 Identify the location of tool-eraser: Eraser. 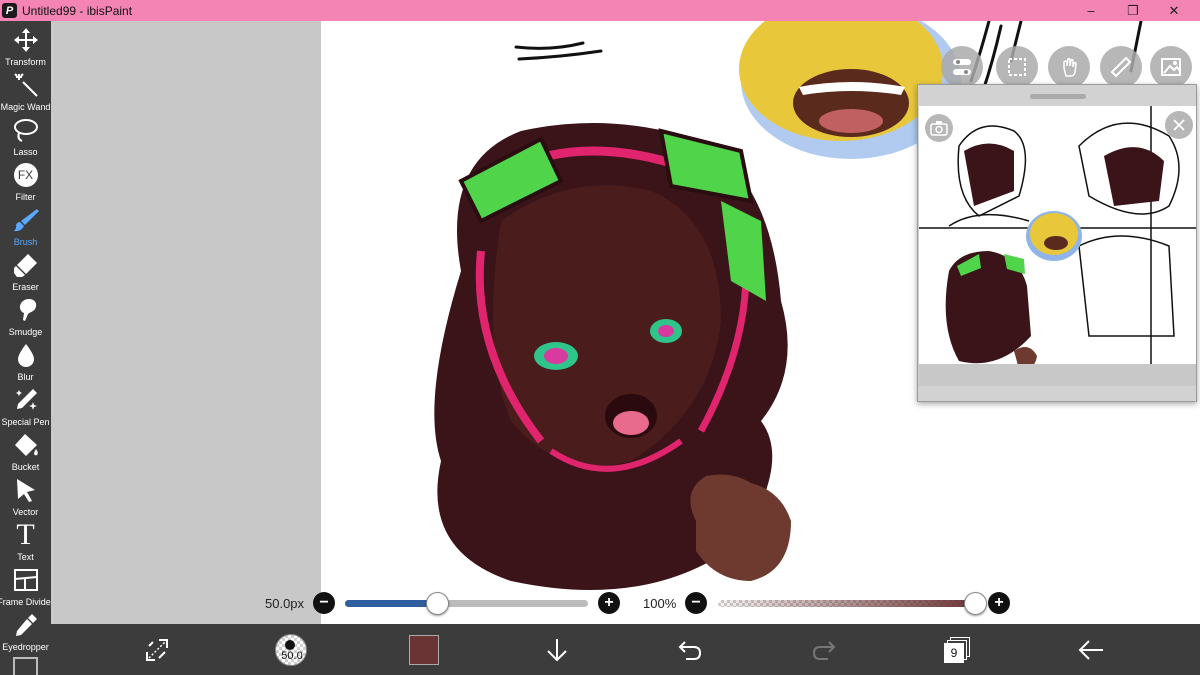
(25, 272).